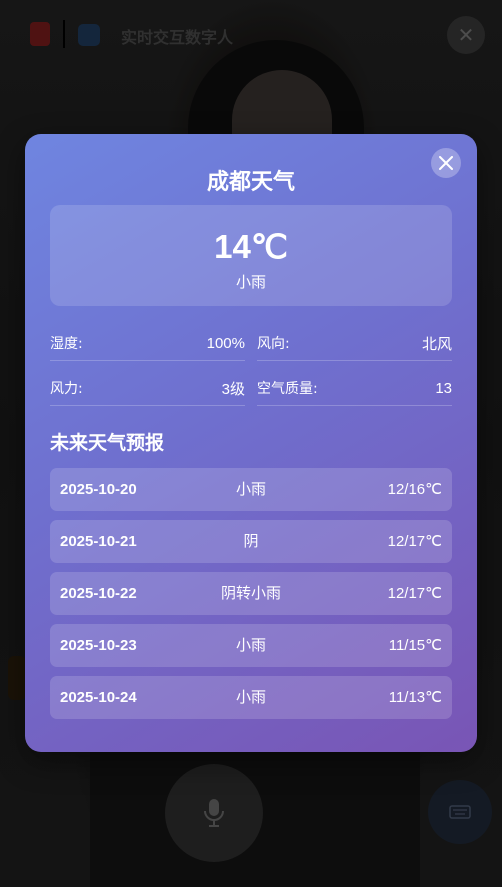  What do you see at coordinates (225, 343) in the screenshot?
I see `detail-value: 100%` at bounding box center [225, 343].